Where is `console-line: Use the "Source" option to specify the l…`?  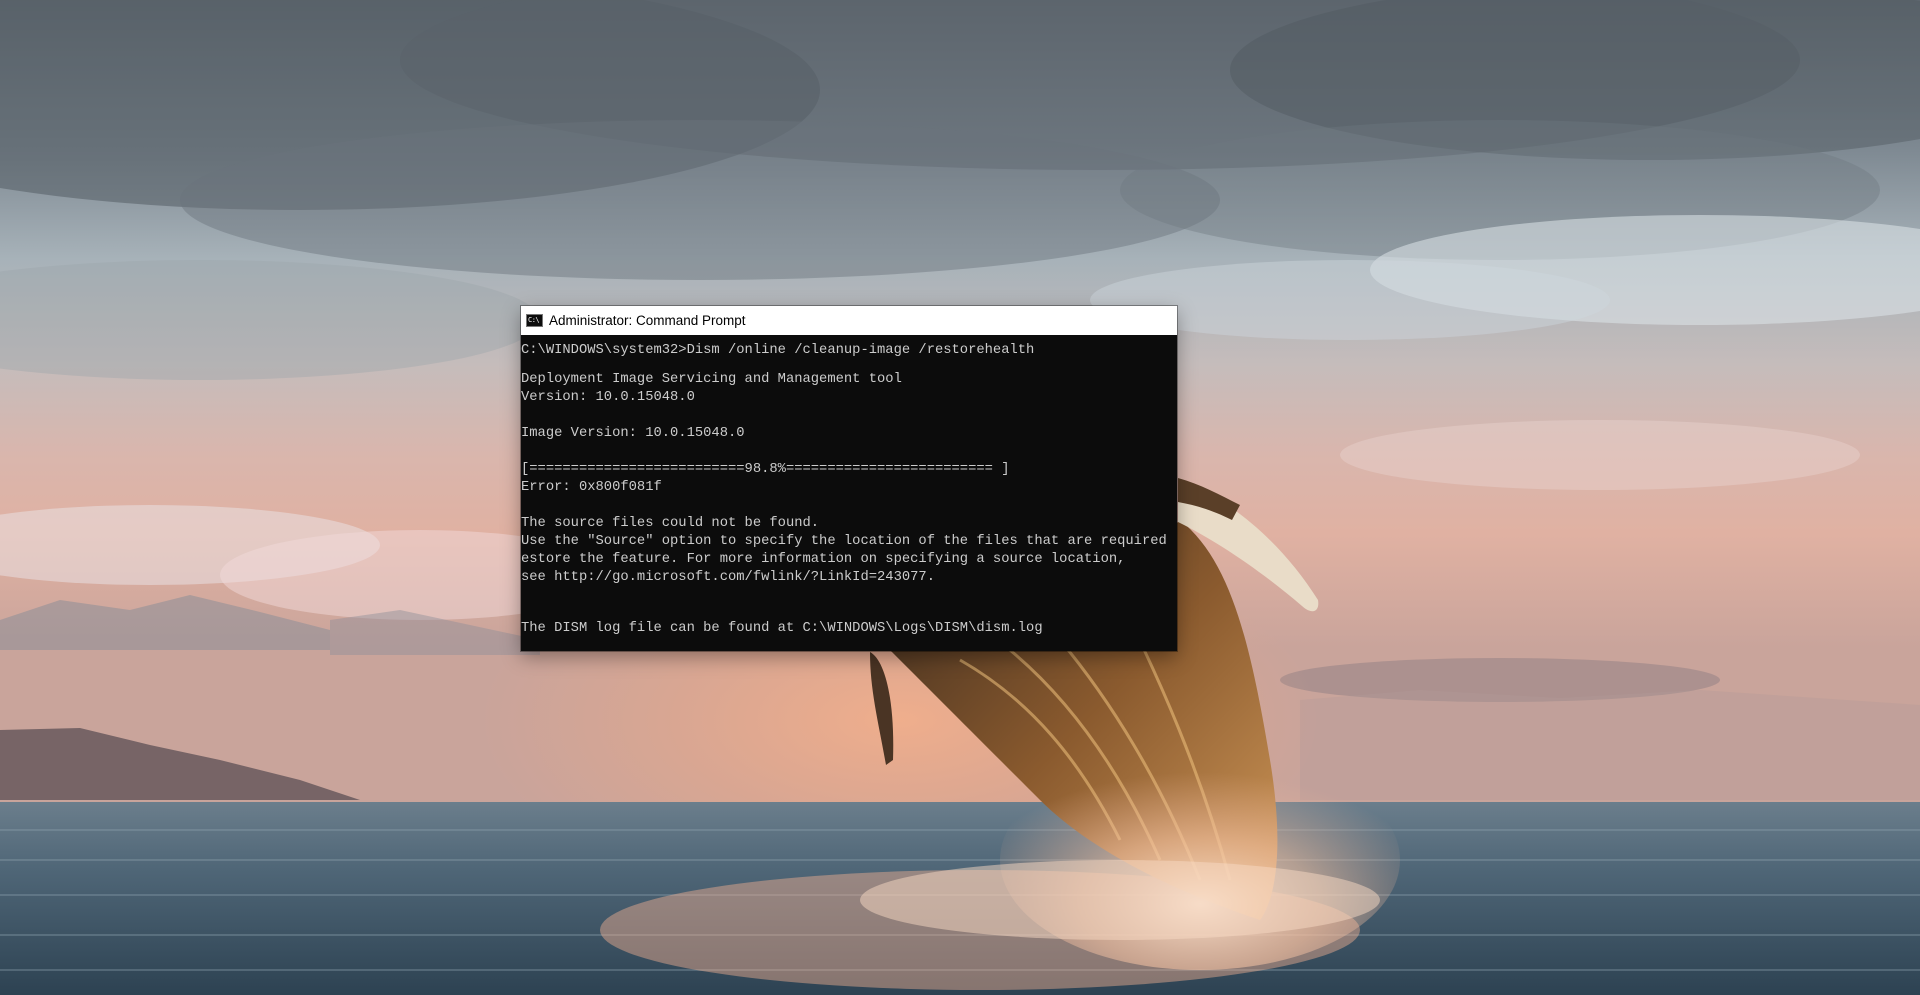
console-line: Use the "Source" option to specify the l… is located at coordinates (844, 541).